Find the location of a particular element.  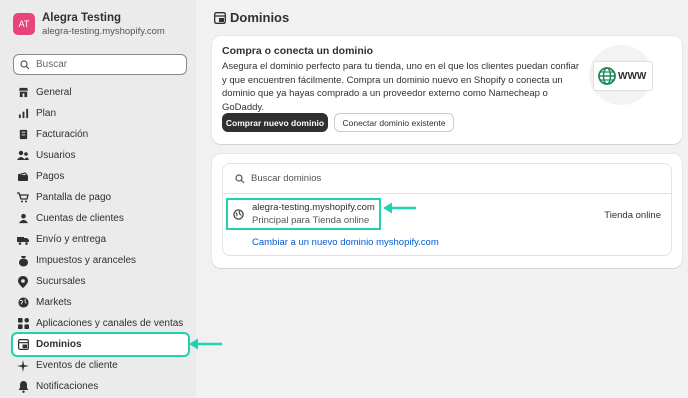

connect-domain-title: Compra o conecta un dominio is located at coordinates (298, 51).